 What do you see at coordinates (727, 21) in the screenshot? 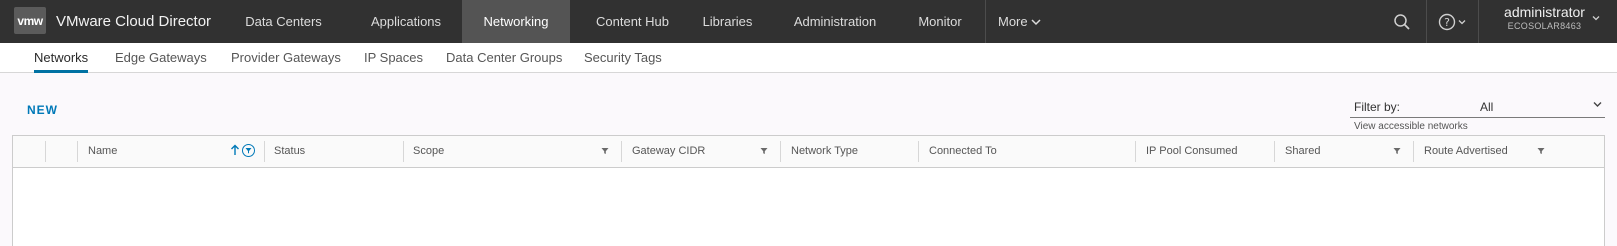
I see `nav-libraries: Libraries` at bounding box center [727, 21].